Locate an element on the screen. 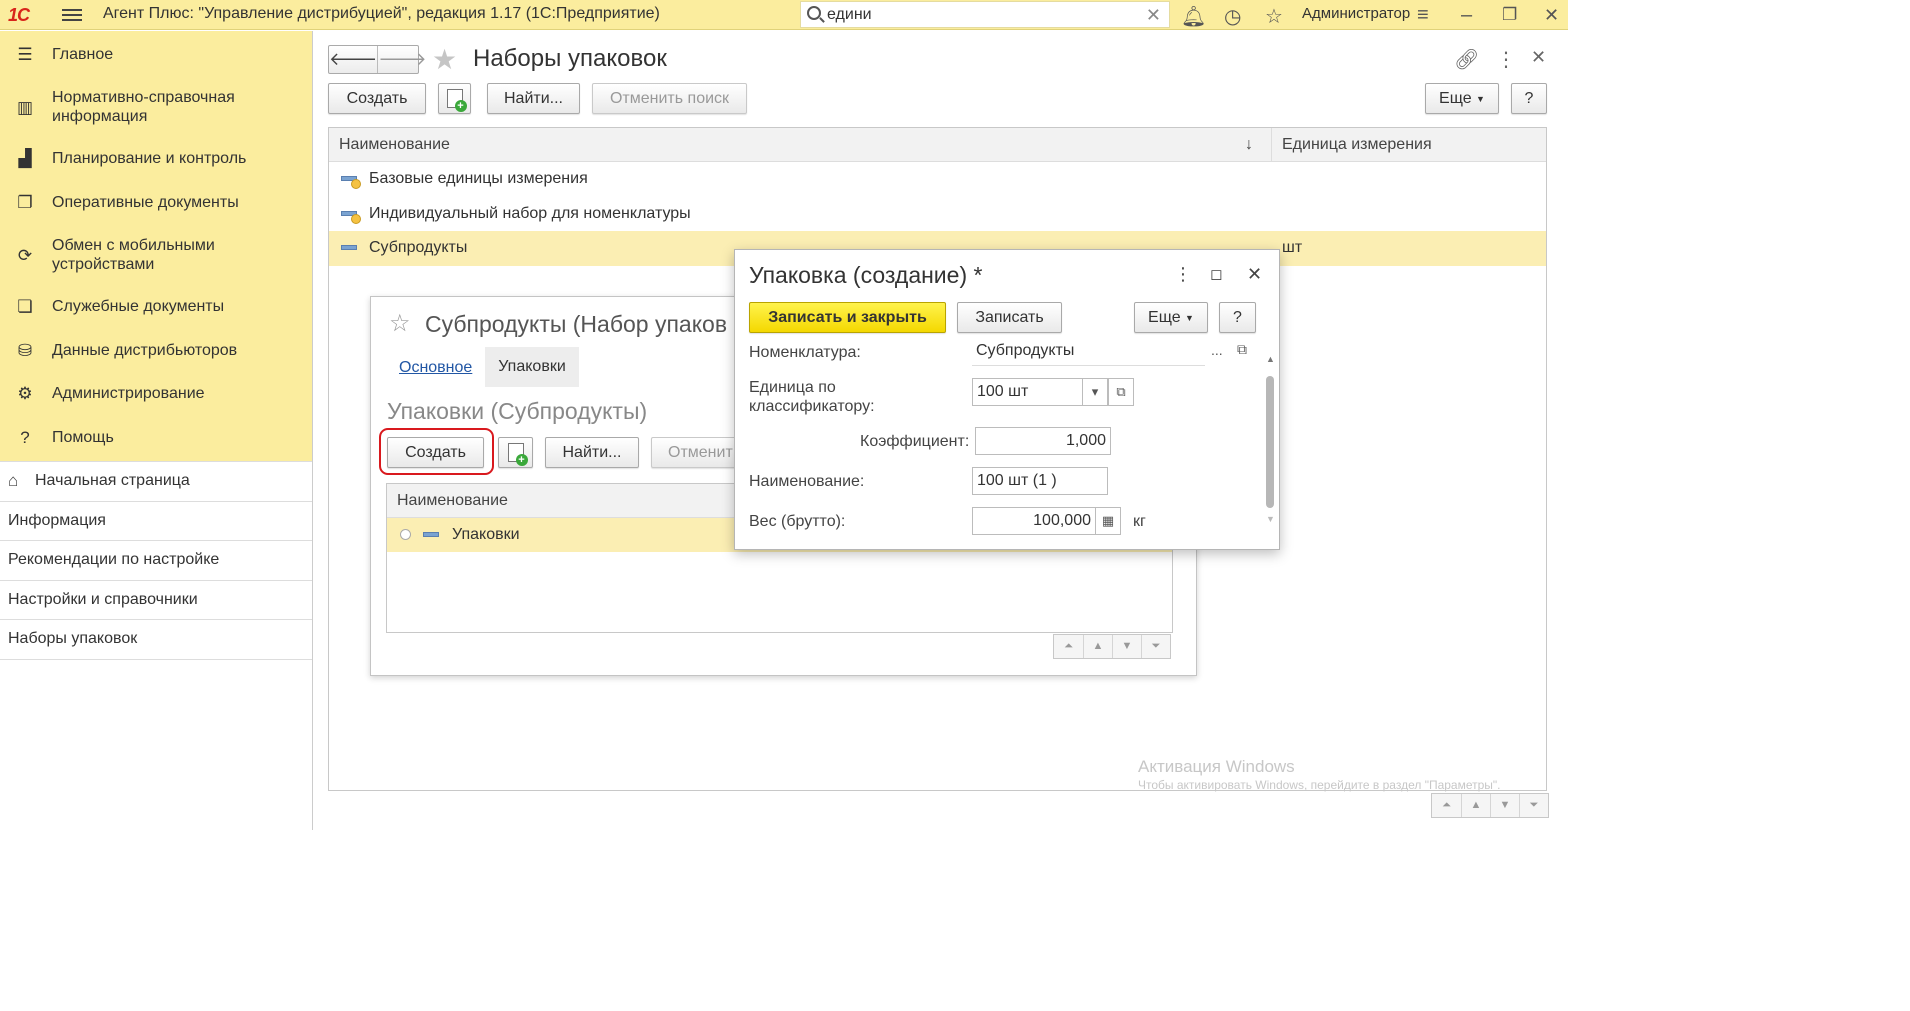  section-heading: Упаковки (Субпродукты) is located at coordinates (517, 411).